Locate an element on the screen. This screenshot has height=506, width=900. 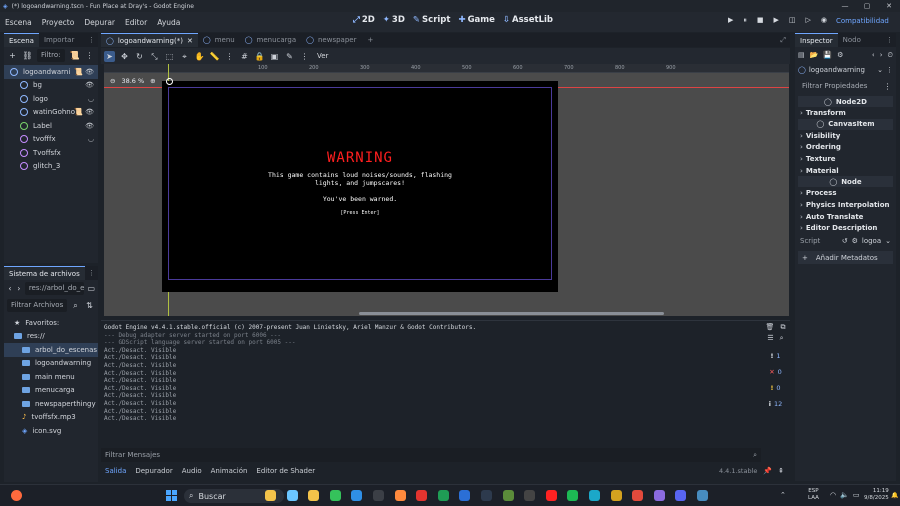
inspector-section: › Physics Interpolation is located at coordinates (845, 205).